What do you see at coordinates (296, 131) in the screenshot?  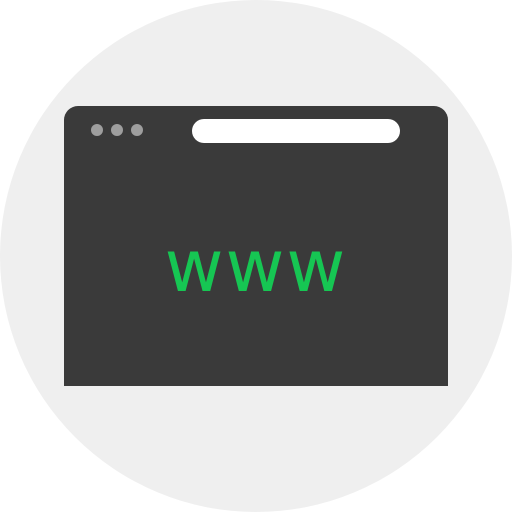 I see `address-bar` at bounding box center [296, 131].